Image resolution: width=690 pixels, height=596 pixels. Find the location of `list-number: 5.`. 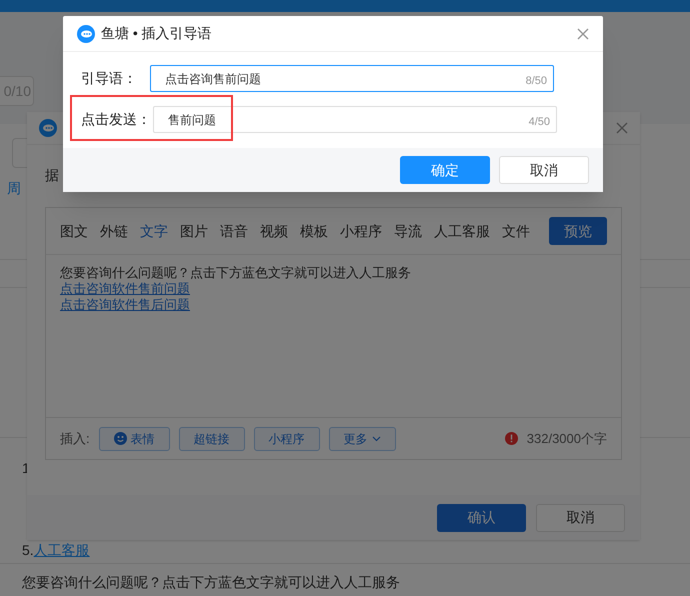

list-number: 5. is located at coordinates (28, 550).